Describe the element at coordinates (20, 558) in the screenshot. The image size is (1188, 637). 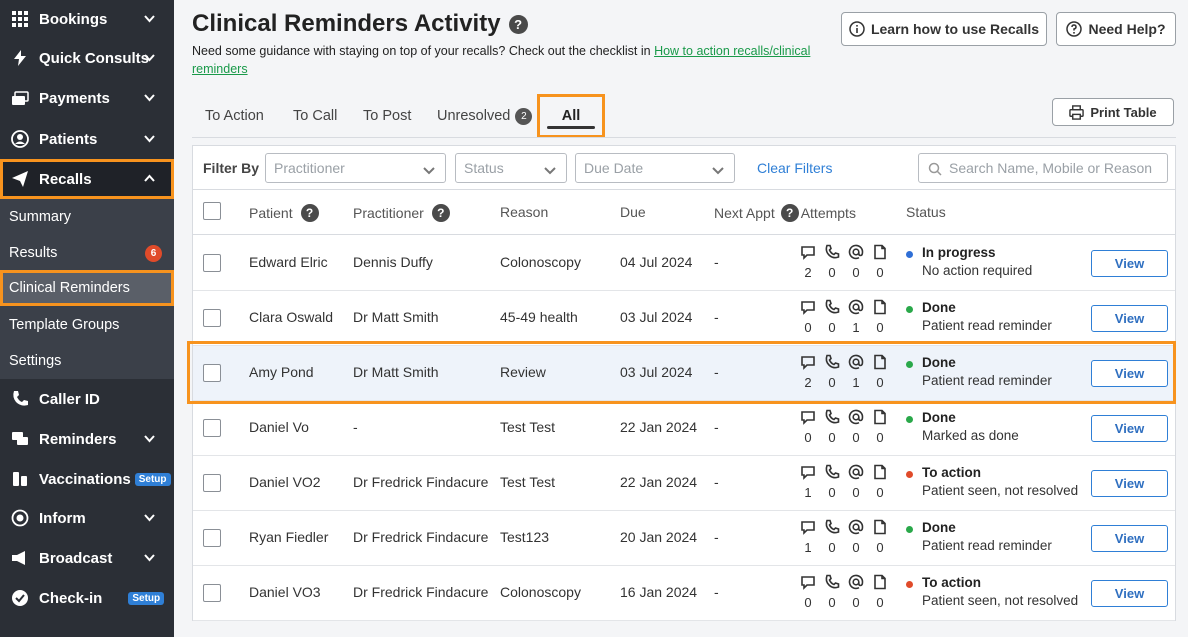
I see `megaphone-icon` at that location.